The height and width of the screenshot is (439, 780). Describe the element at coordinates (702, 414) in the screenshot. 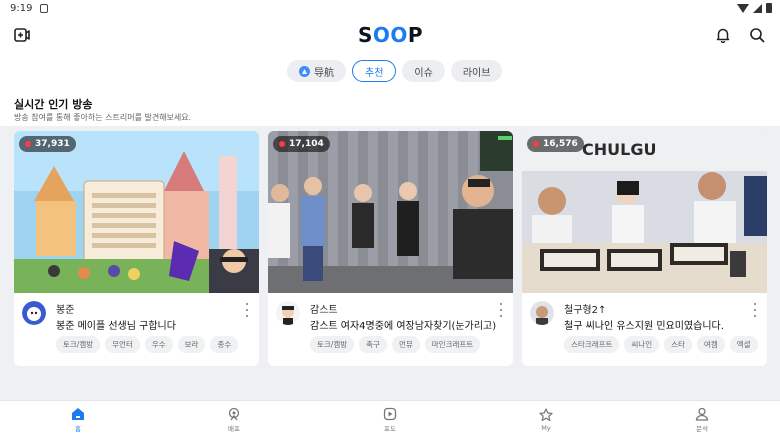

I see `person-icon` at that location.